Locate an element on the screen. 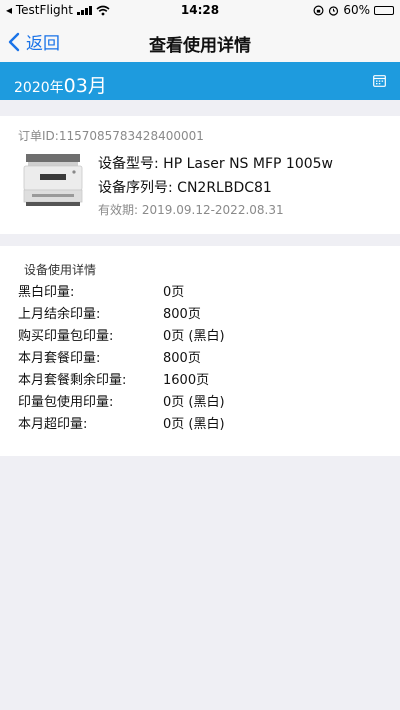  usage-row: 购买印量包印量: 0页 (黑白) is located at coordinates (203, 336).